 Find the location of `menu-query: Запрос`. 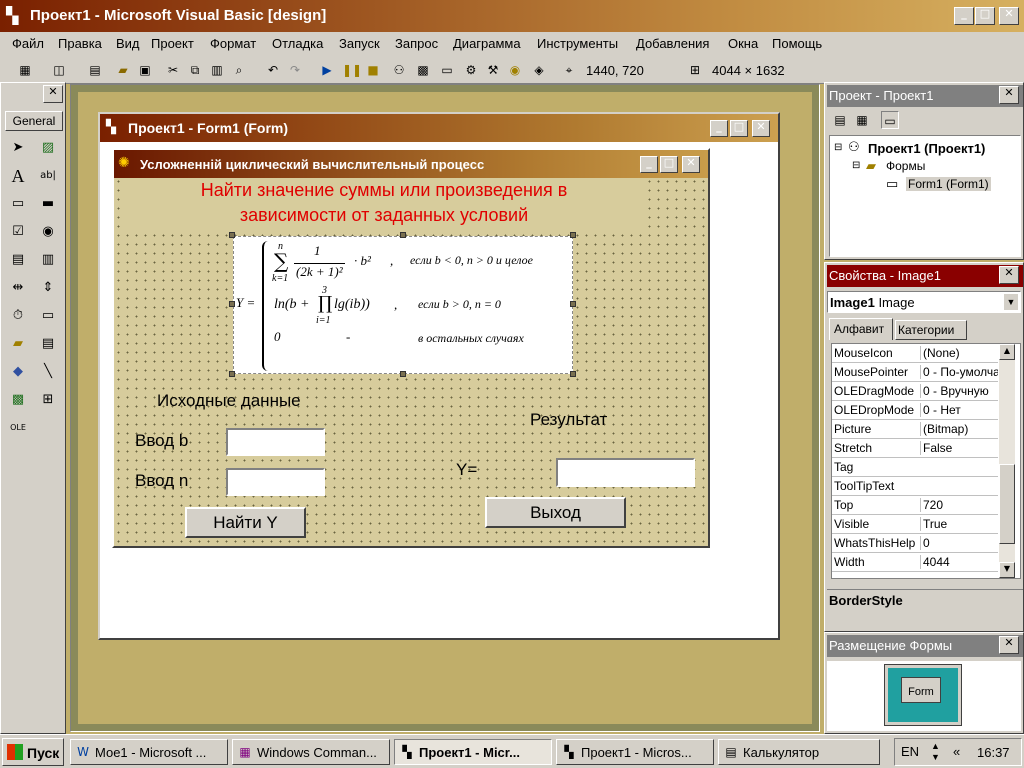

menu-query: Запрос is located at coordinates (416, 43).